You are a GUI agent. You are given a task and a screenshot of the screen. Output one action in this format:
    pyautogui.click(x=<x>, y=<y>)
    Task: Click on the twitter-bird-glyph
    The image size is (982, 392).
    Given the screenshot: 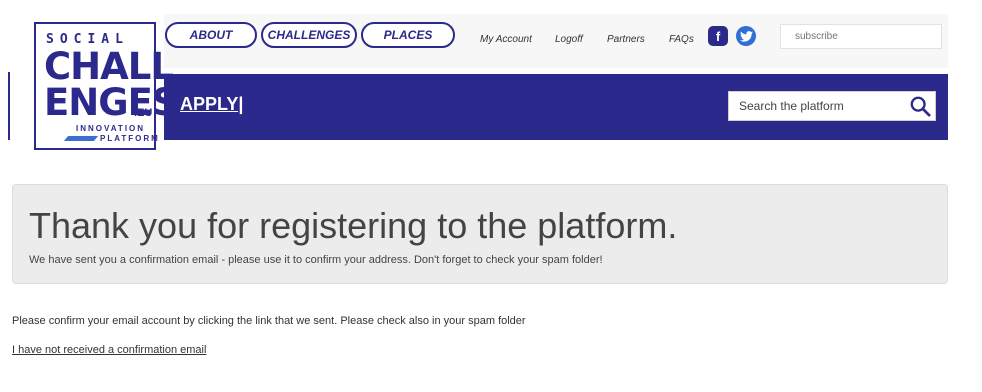 What is the action you would take?
    pyautogui.click(x=746, y=36)
    